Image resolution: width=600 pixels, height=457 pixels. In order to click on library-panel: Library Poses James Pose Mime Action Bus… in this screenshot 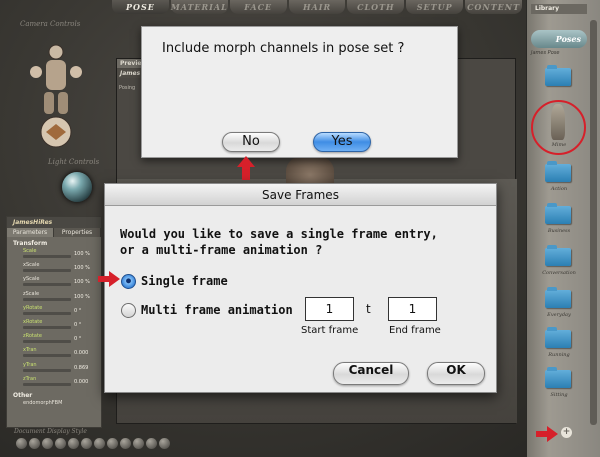, I will do `click(563, 228)`.